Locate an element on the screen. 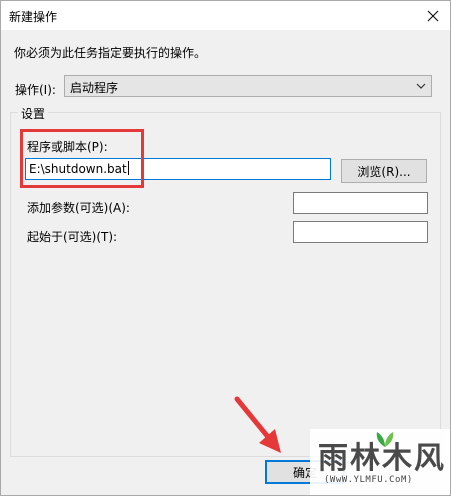 This screenshot has height=496, width=451. action-select: 启动程序 is located at coordinates (248, 86).